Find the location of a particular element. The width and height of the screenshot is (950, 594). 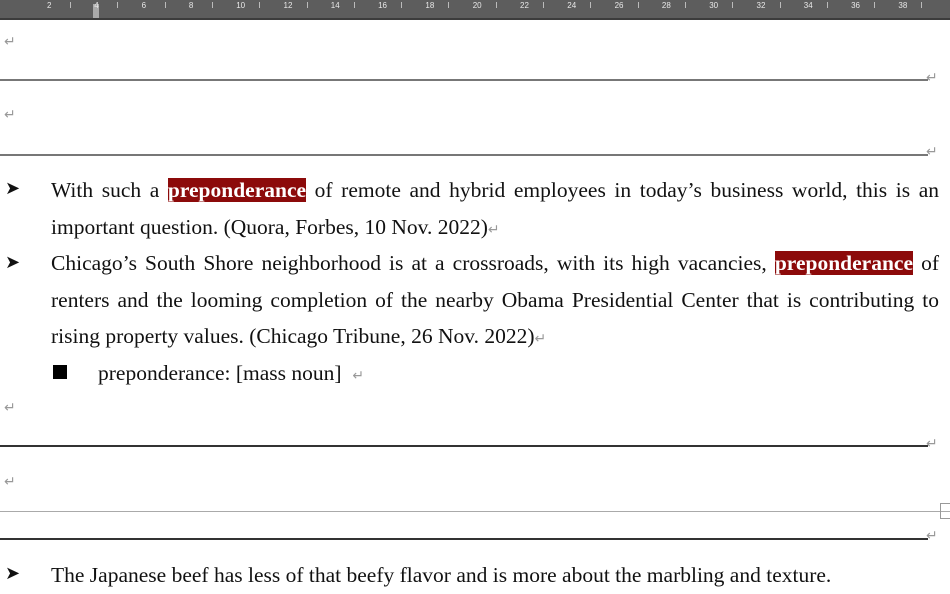

ruler-label: 32 is located at coordinates (761, 5).